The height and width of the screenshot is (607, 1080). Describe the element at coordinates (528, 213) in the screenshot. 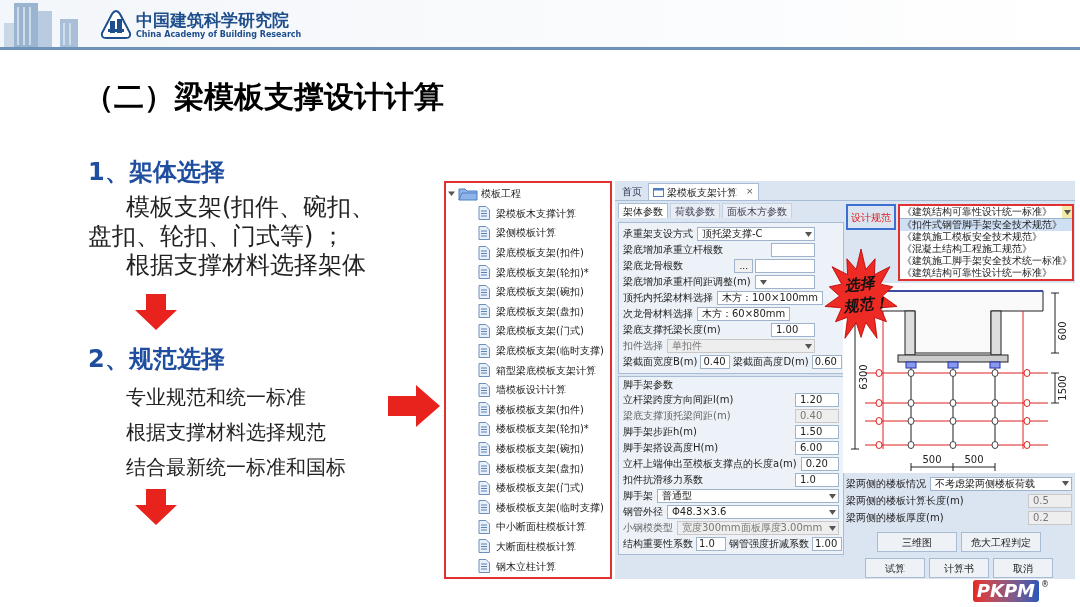

I see `tree-item: 梁模板木支撑计算` at that location.